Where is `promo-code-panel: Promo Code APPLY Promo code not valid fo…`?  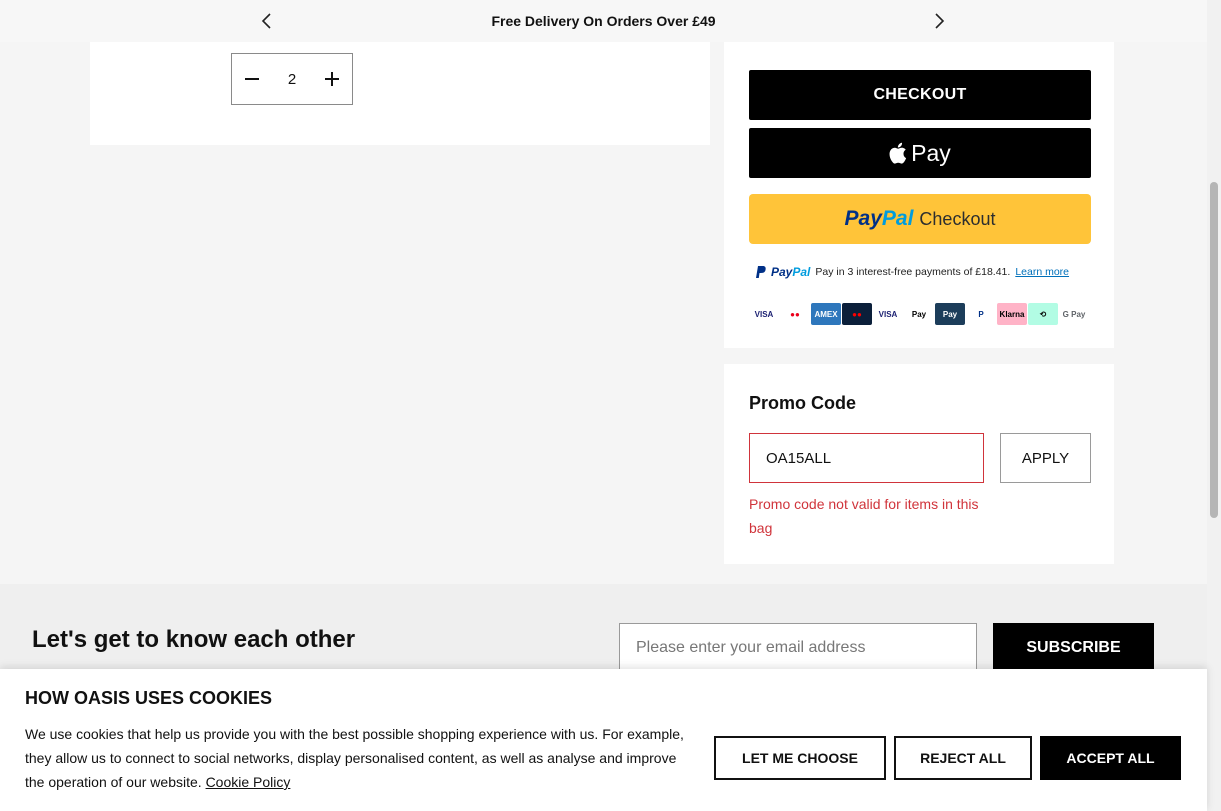
promo-code-panel: Promo Code APPLY Promo code not valid fo… is located at coordinates (919, 464).